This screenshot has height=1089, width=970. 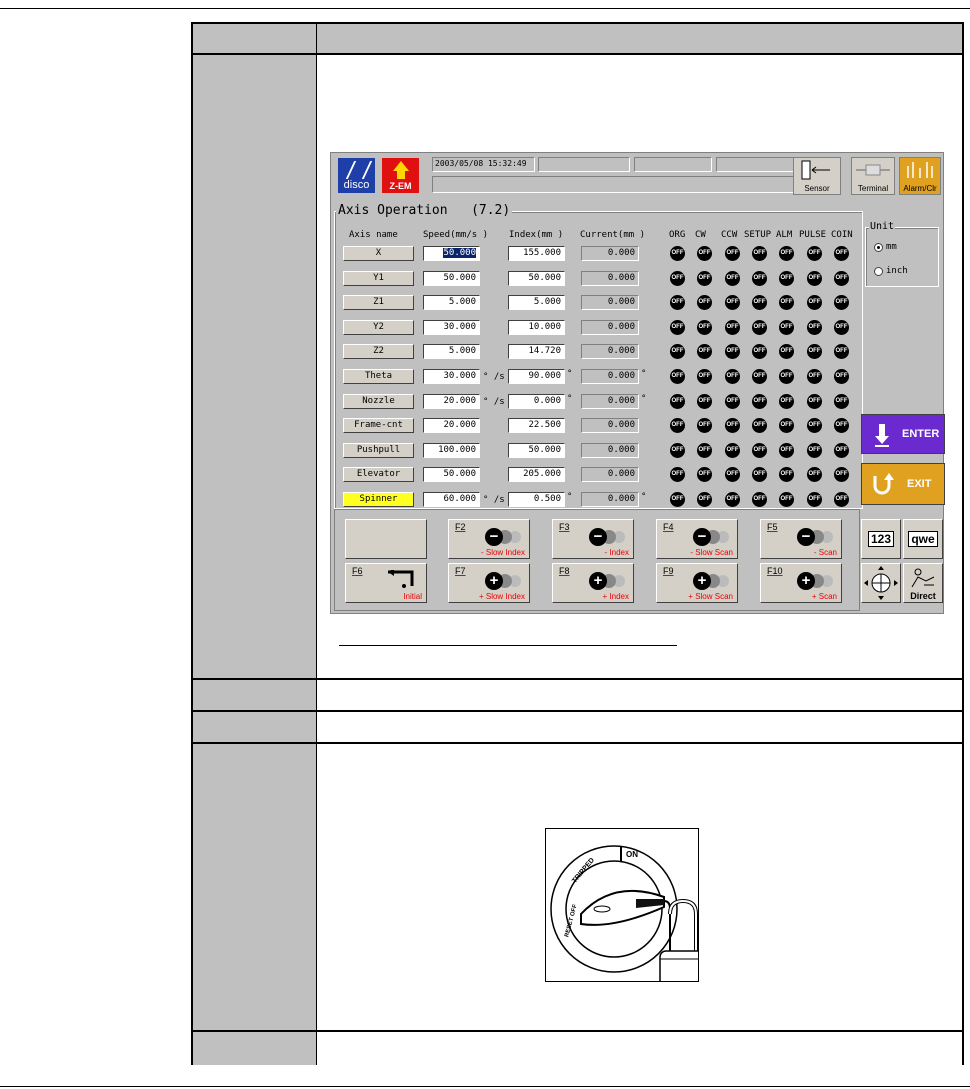 I want to click on axis-button-x: X, so click(x=378, y=253).